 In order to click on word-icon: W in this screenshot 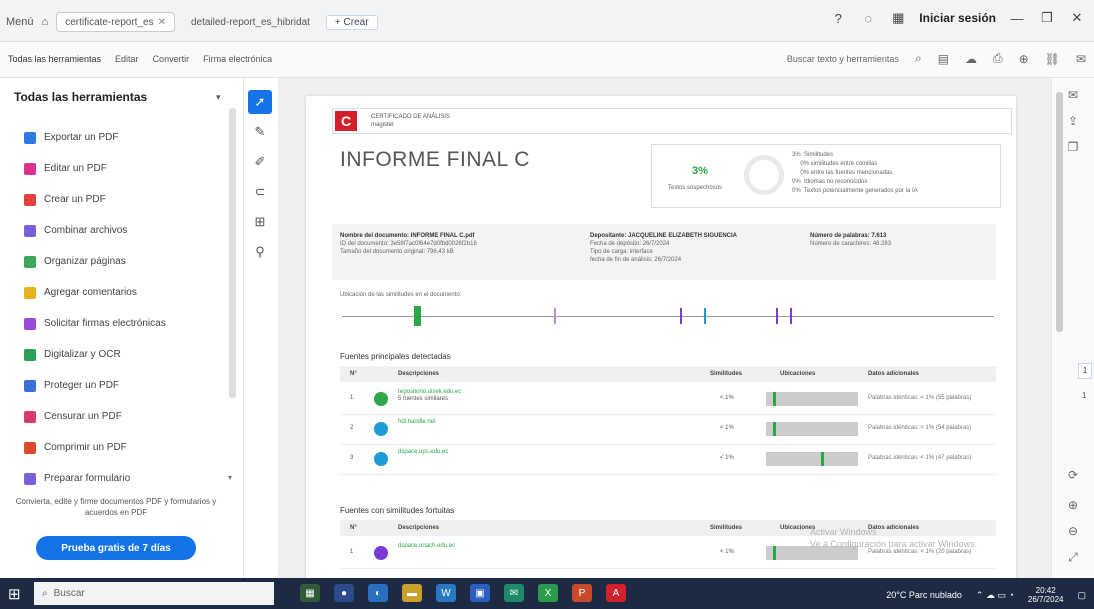, I will do `click(446, 593)`.